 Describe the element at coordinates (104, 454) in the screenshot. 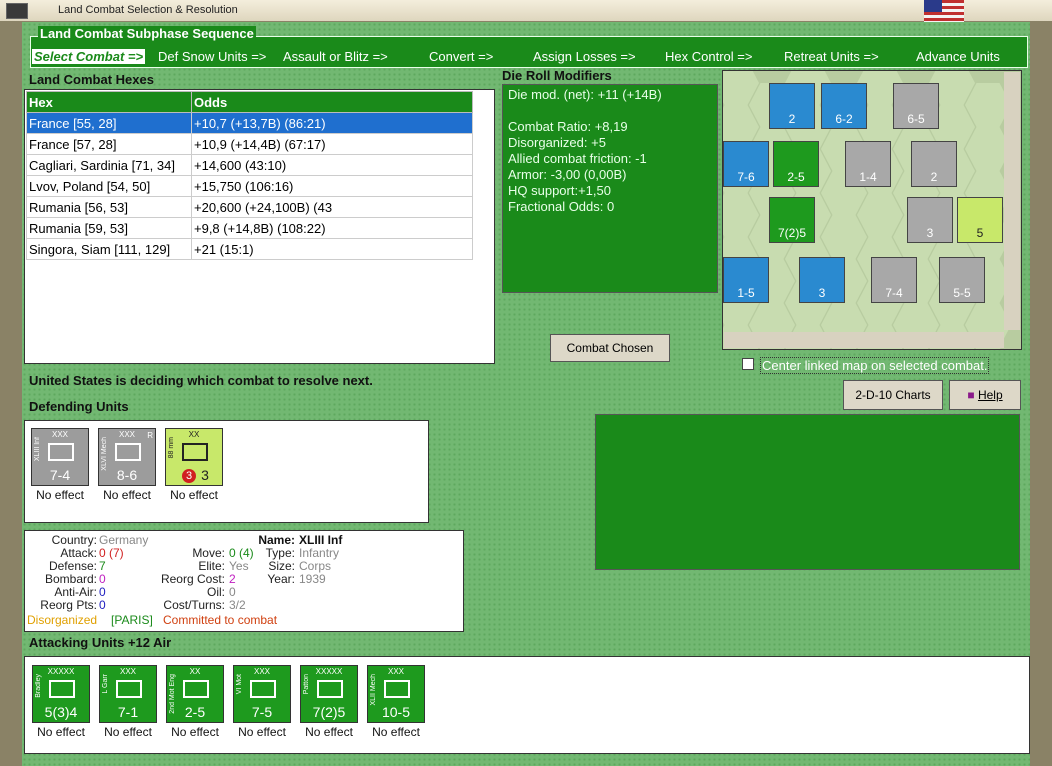

I see `unit-name: XLVI Mech` at that location.